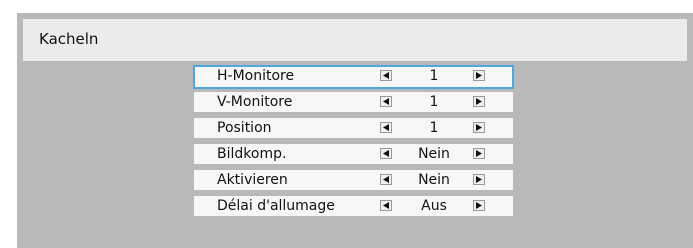  I want to click on menu-row-bildkomp: Bildkomp. Nein, so click(353, 154).